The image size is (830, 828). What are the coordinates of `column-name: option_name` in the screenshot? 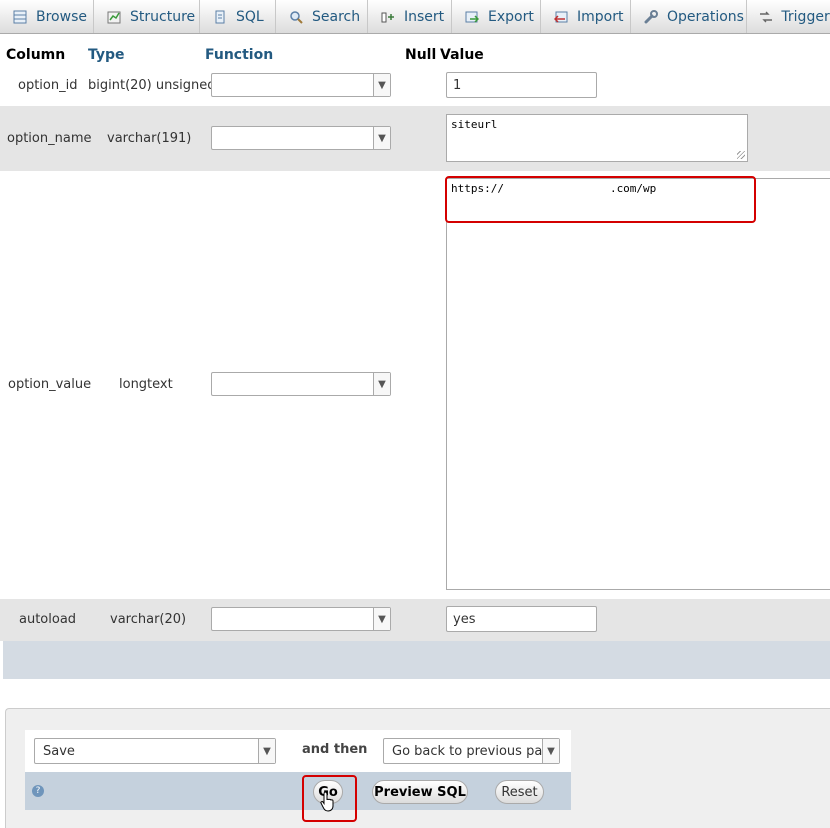 It's located at (49, 138).